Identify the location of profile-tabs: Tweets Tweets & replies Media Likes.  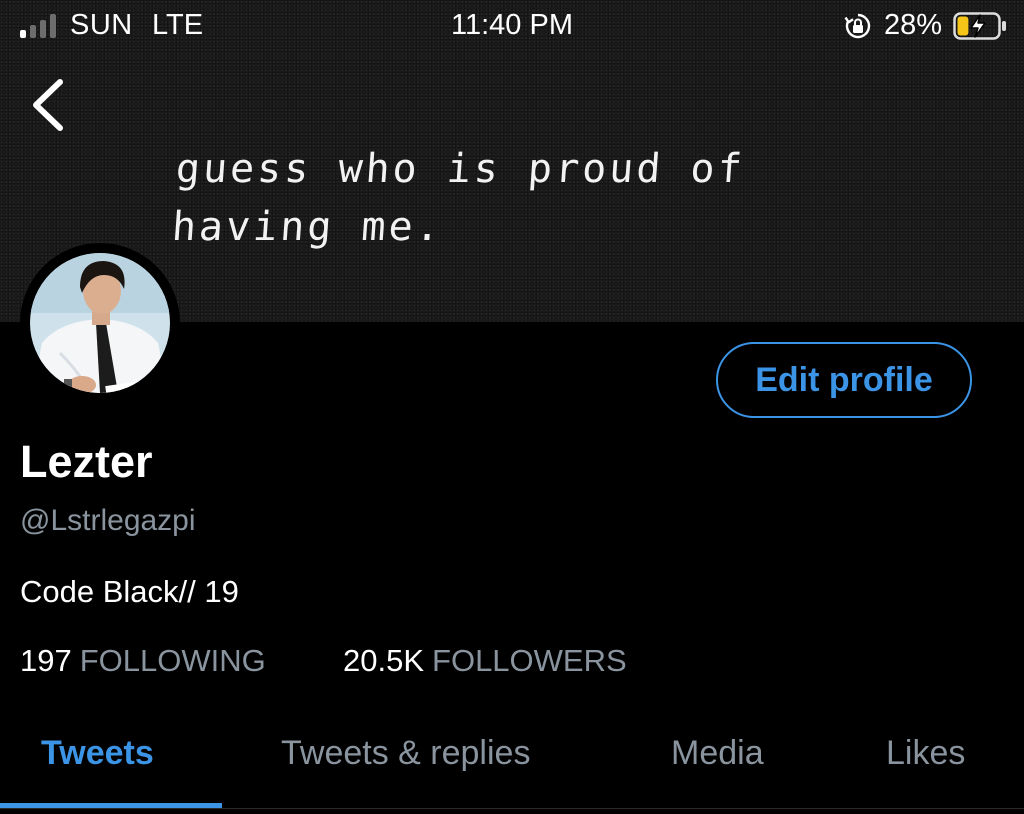
(512, 767).